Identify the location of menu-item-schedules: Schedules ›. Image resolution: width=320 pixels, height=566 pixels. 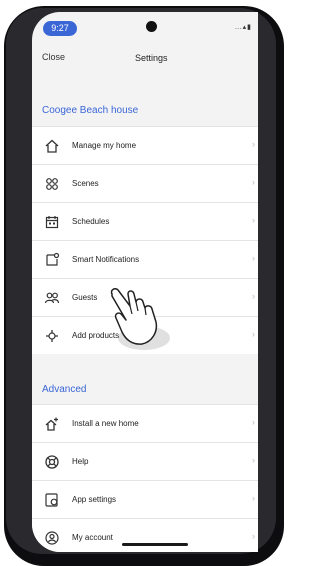
(145, 221).